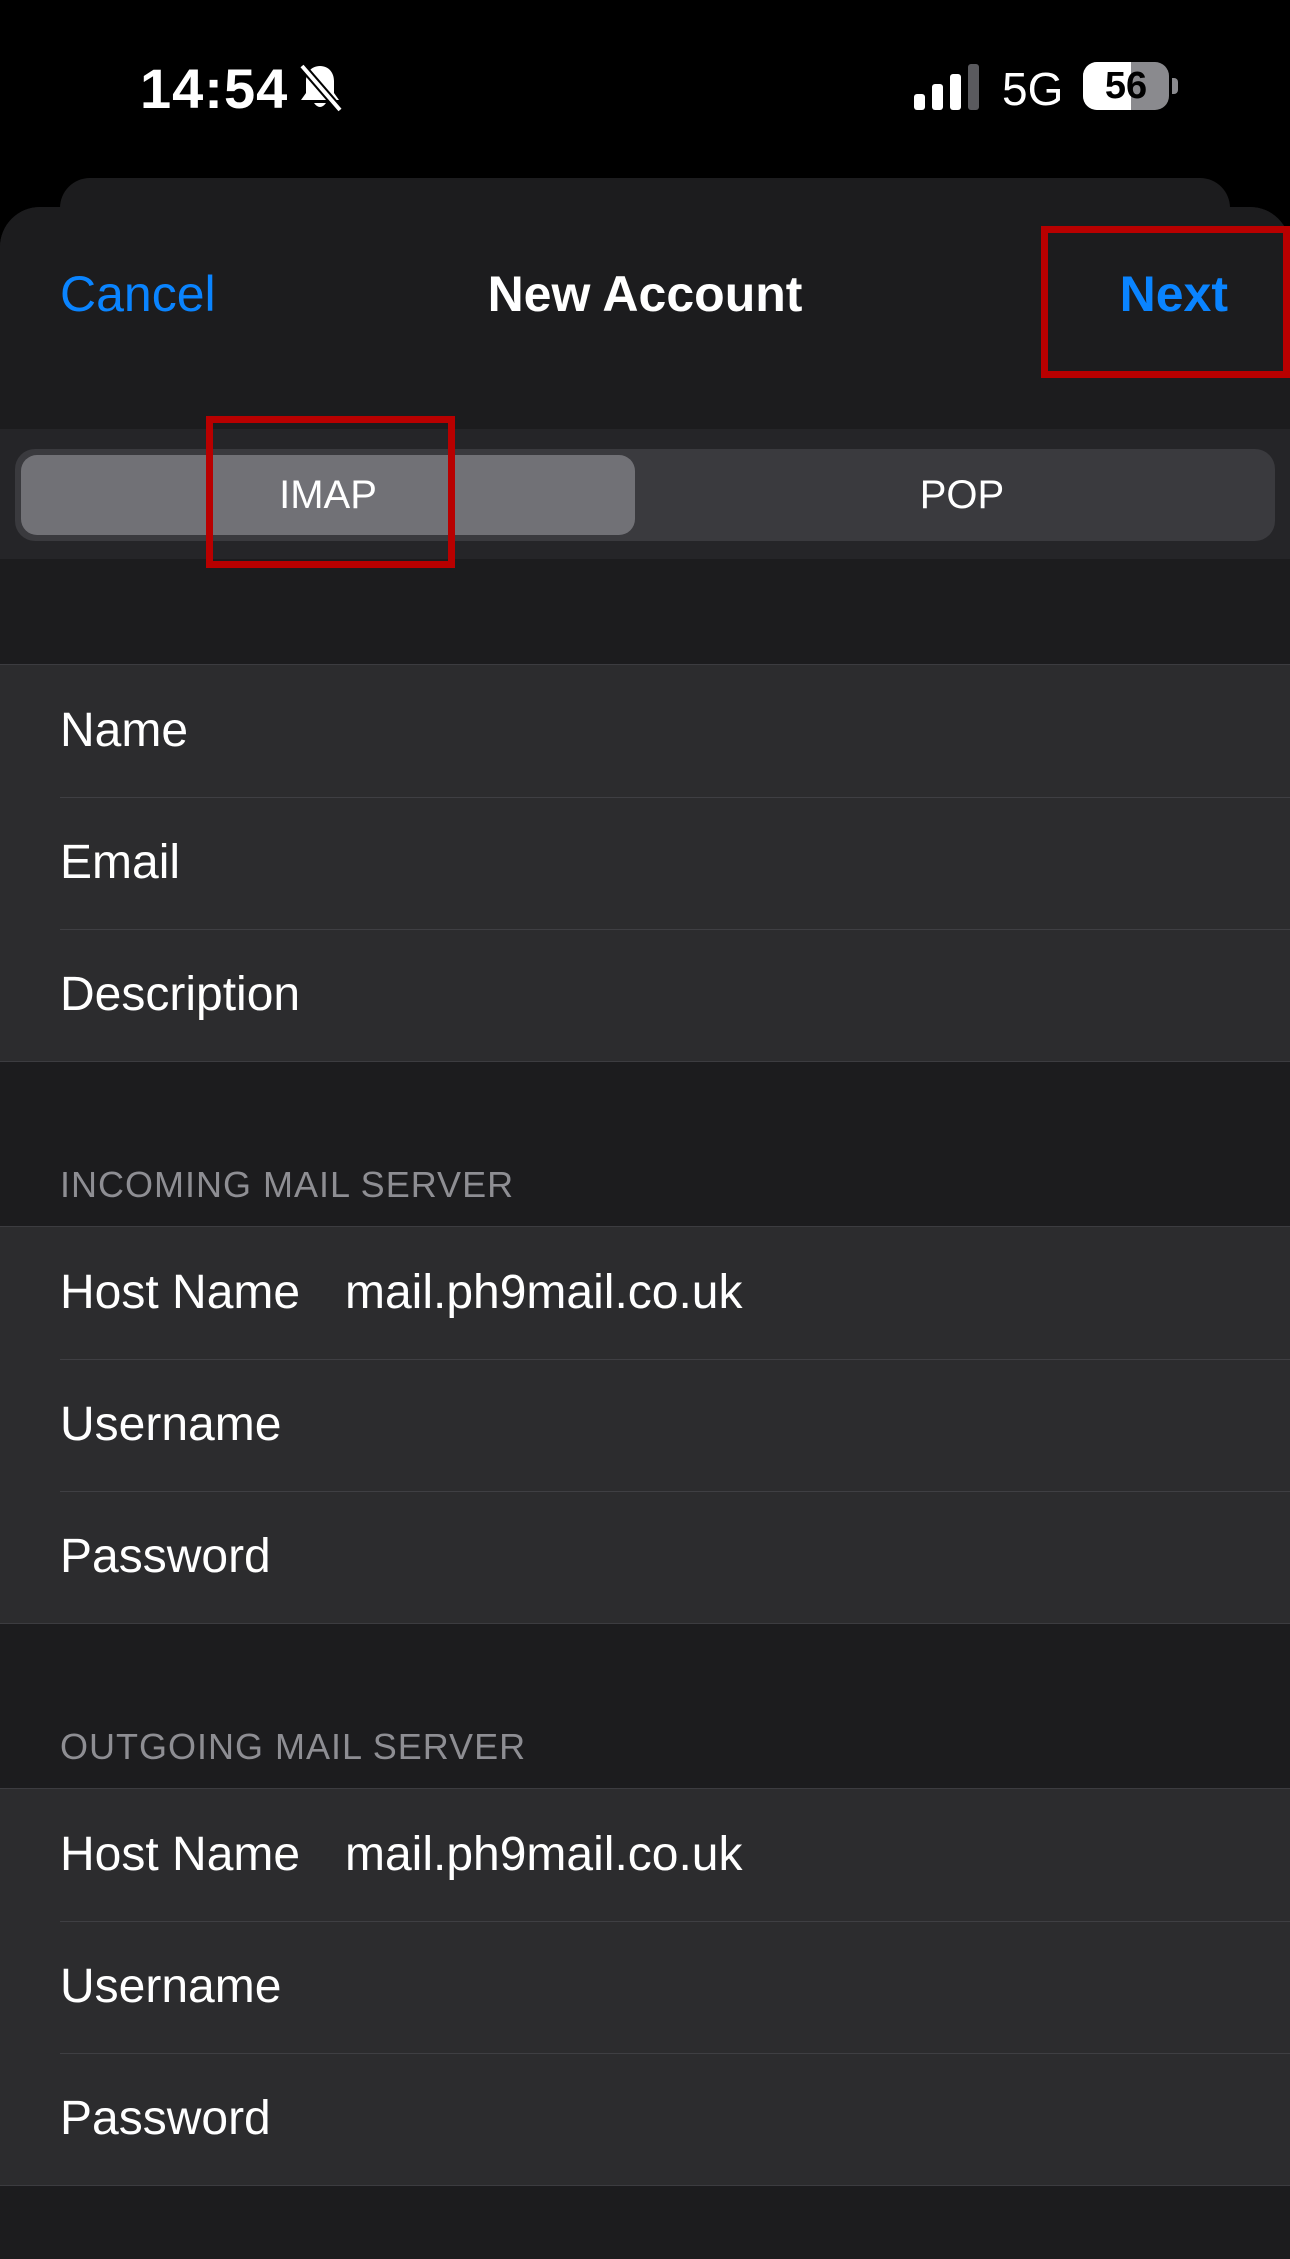 The height and width of the screenshot is (2259, 1290). Describe the element at coordinates (165, 2118) in the screenshot. I see `outgoing-password-label: Password` at that location.